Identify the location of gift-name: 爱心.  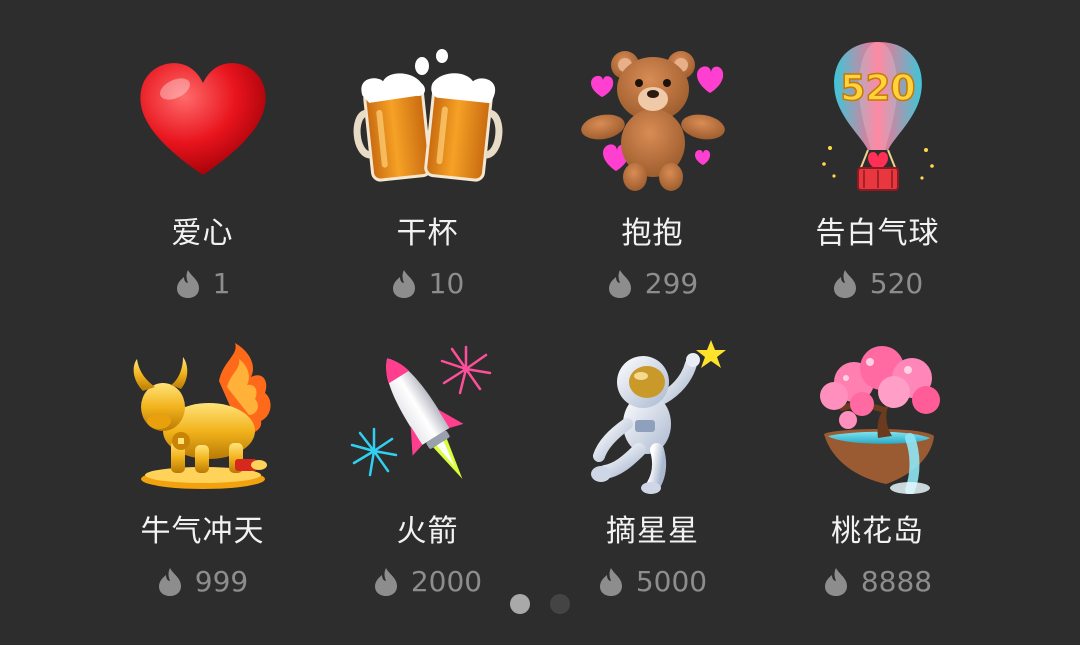
(202, 233).